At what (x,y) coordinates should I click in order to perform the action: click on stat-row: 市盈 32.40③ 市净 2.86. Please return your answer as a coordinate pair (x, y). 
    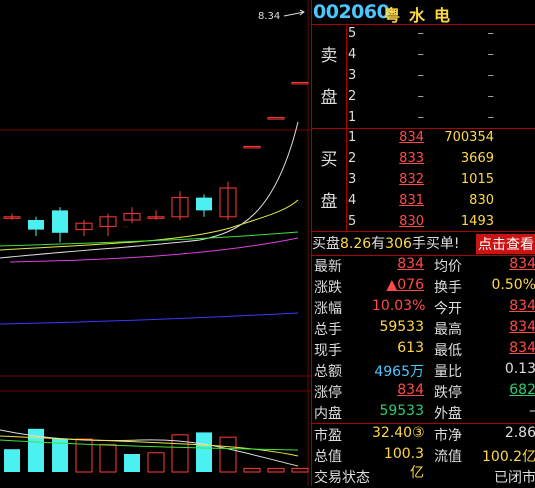
    Looking at the image, I should click on (423, 435).